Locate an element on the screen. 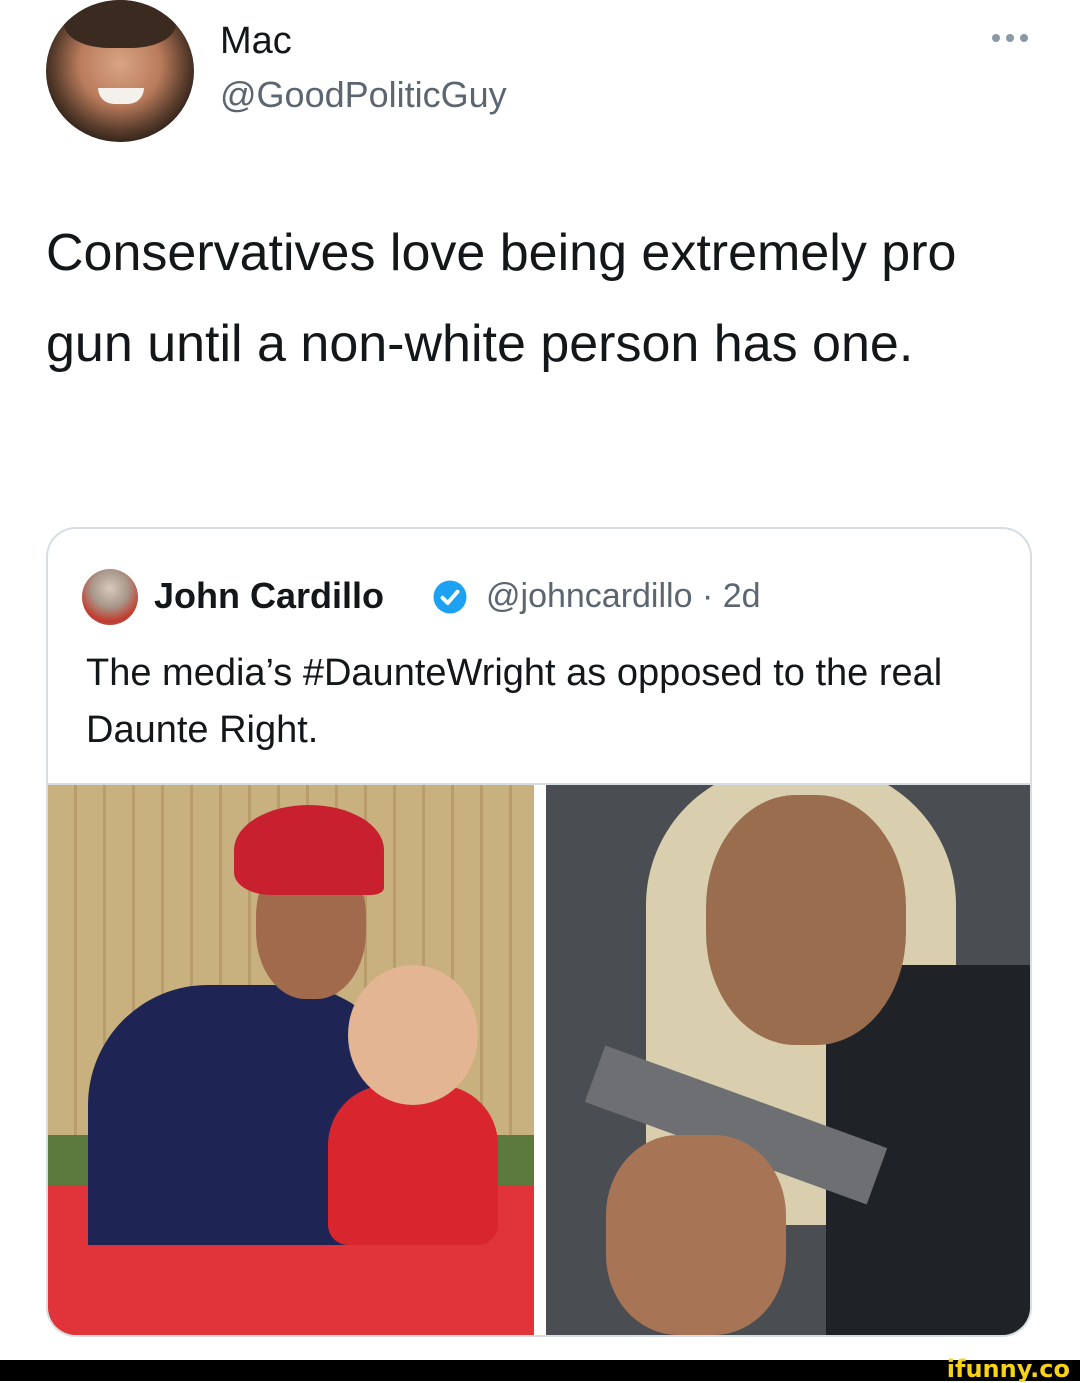  quoted-author-name: John Cardillo is located at coordinates (269, 596).